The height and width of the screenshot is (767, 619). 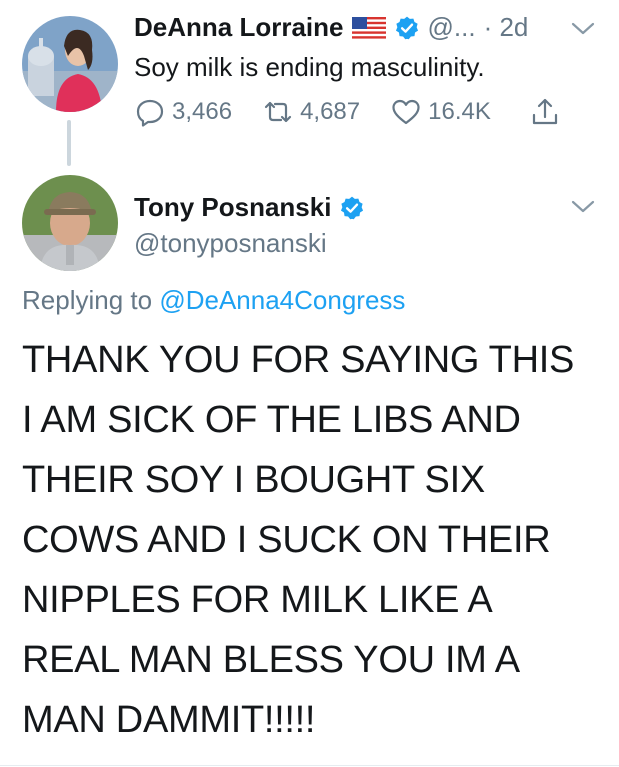 I want to click on tweet2-text-line: NIPPLES FOR MILK LIKE A, so click(x=257, y=600).